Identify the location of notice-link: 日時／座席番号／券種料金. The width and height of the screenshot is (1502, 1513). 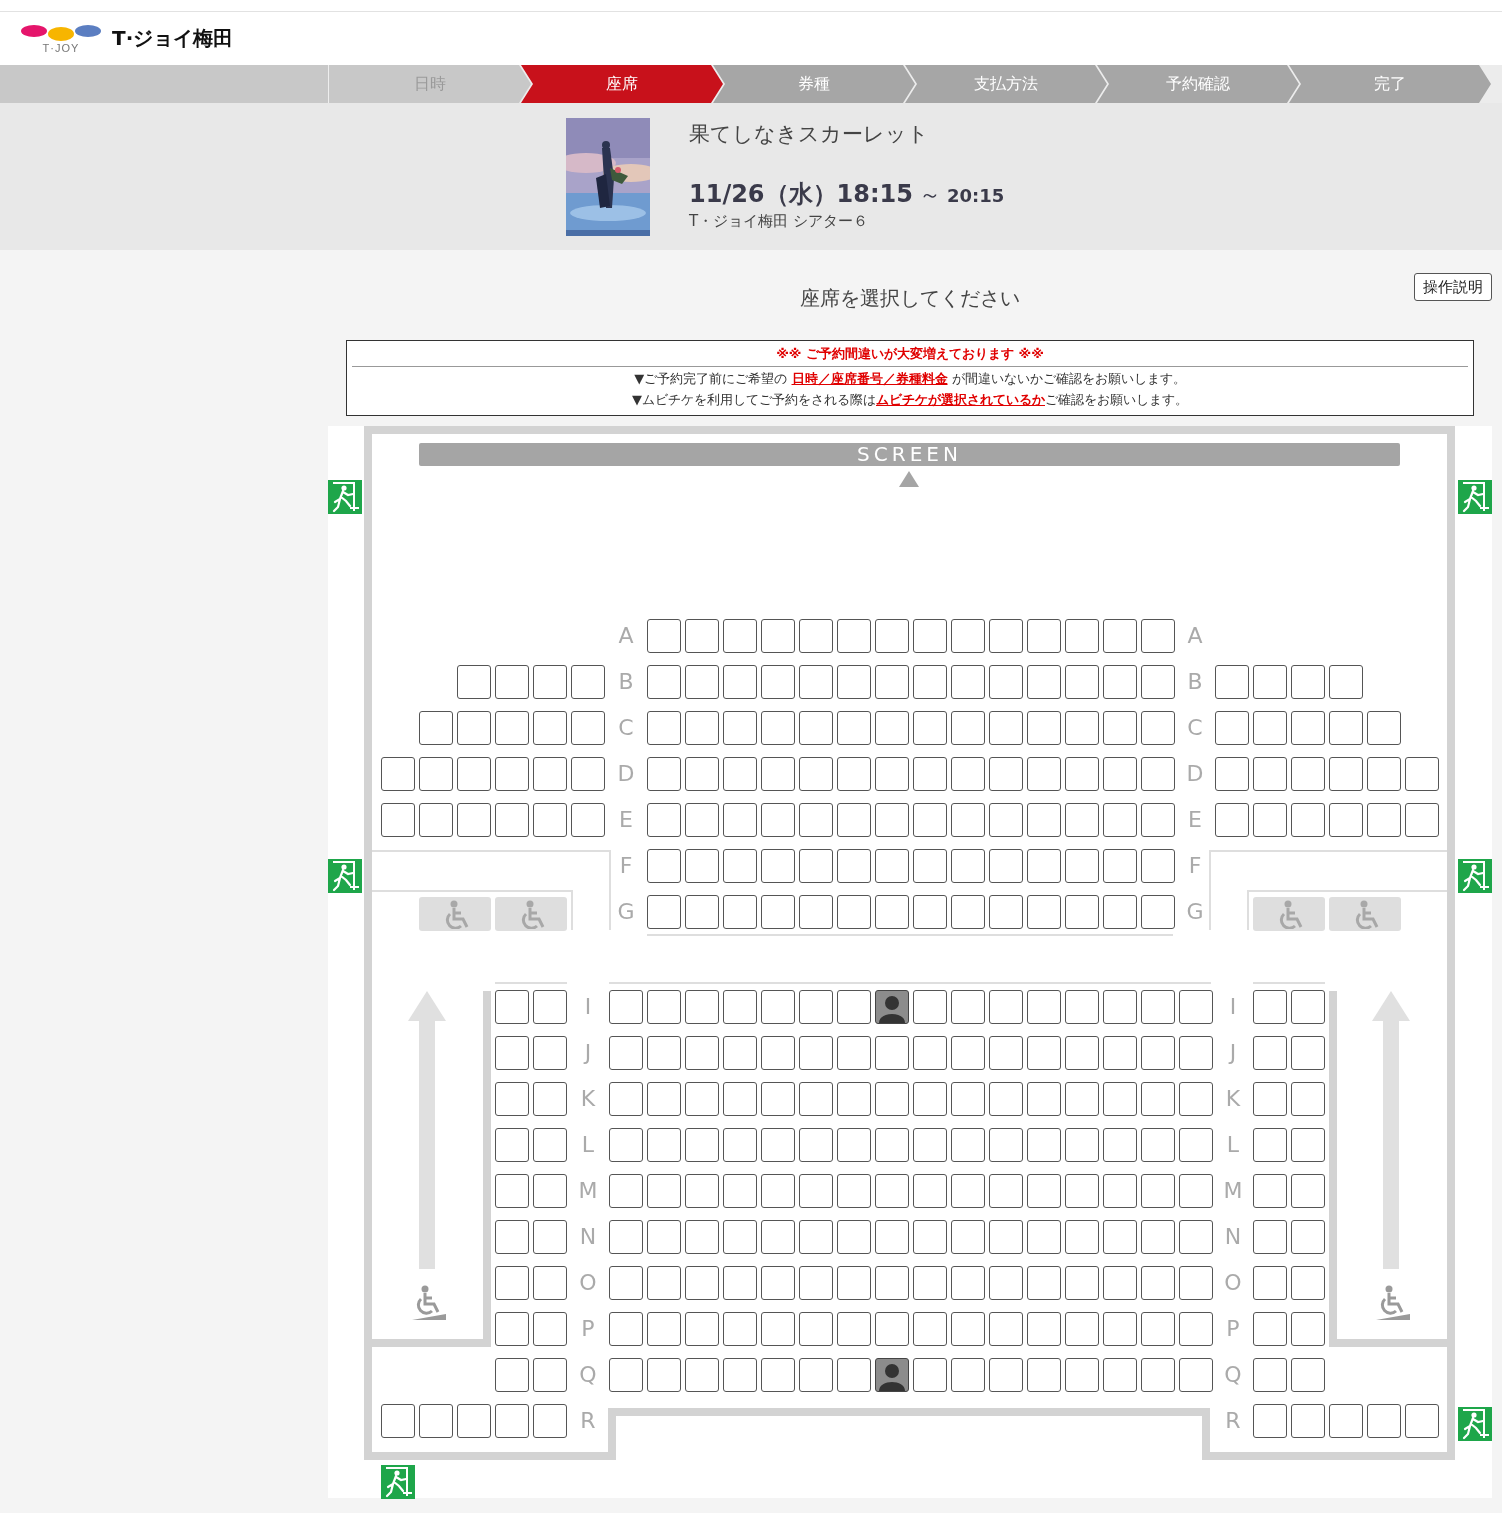
(869, 378).